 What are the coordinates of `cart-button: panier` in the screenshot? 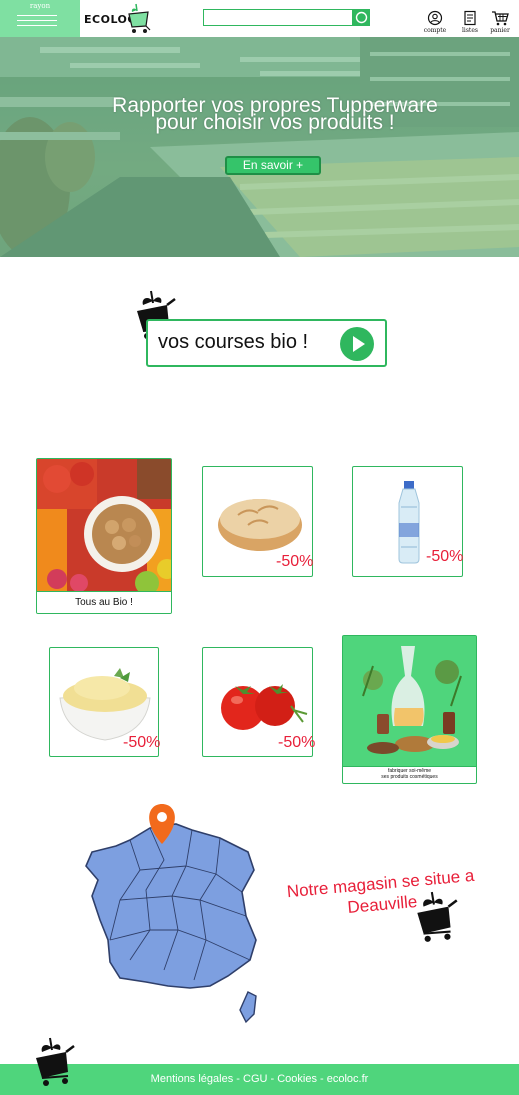 It's located at (500, 23).